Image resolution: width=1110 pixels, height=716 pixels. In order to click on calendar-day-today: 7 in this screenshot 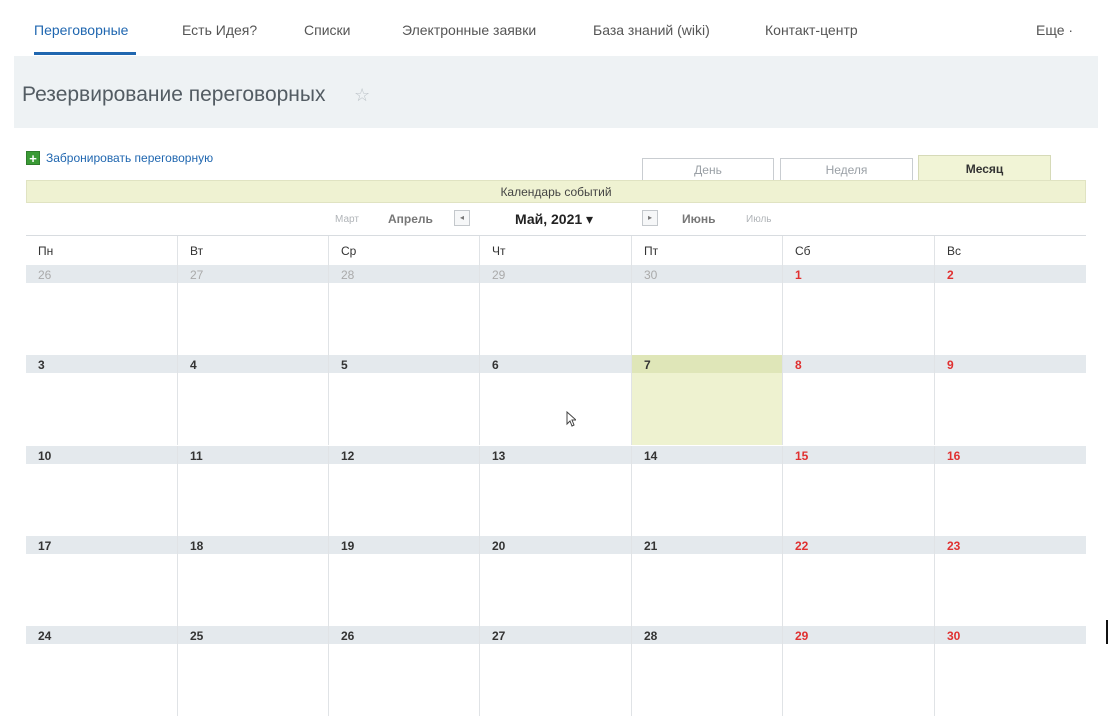, I will do `click(706, 400)`.